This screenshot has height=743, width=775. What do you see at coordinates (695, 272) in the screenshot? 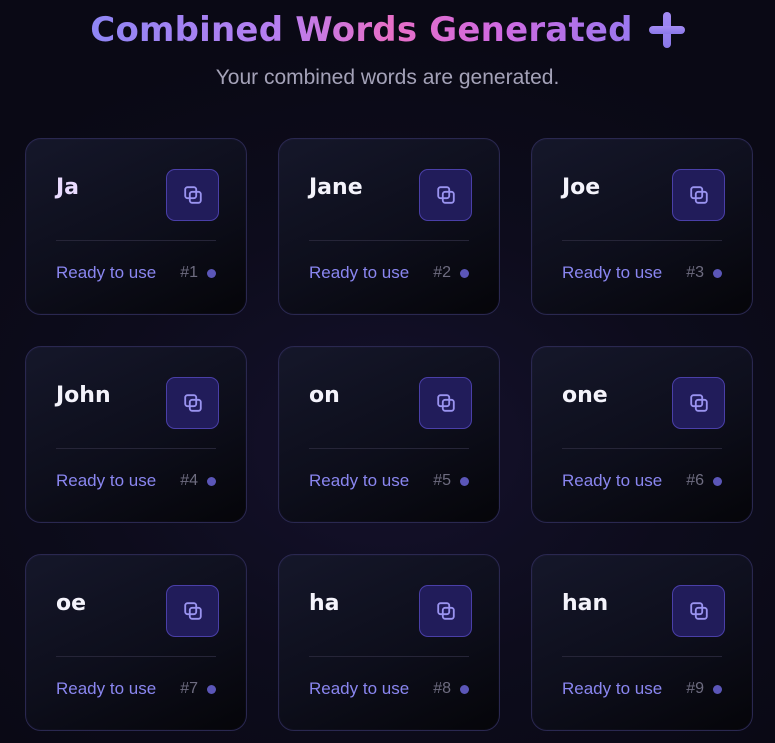
I see `card-index: #3` at bounding box center [695, 272].